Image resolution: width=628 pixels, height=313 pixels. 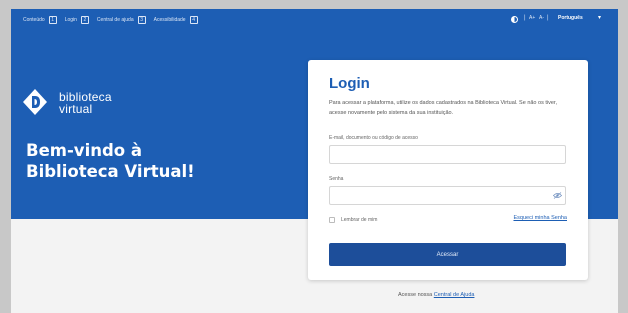 What do you see at coordinates (349, 83) in the screenshot?
I see `login-title: Login` at bounding box center [349, 83].